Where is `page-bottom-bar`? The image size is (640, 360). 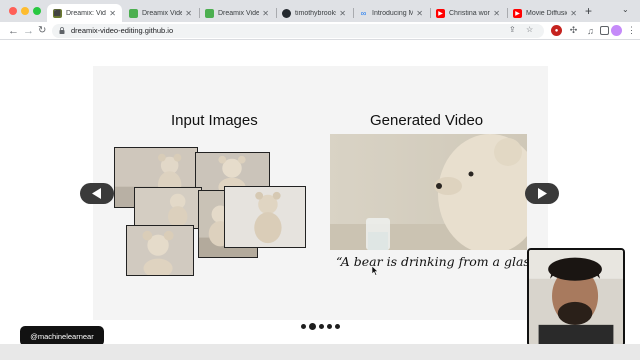
page-bottom-bar is located at coordinates (320, 352).